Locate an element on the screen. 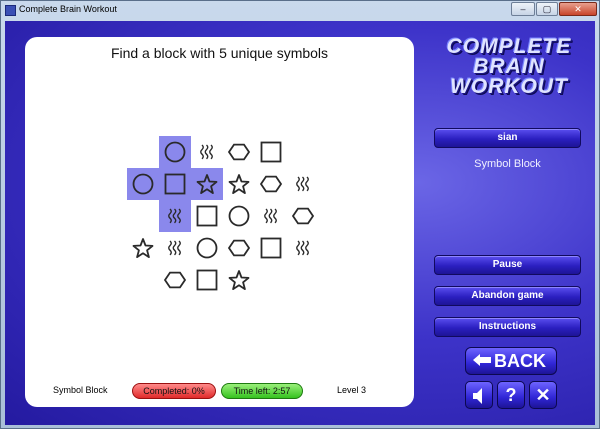  help-icon: ? is located at coordinates (511, 395).